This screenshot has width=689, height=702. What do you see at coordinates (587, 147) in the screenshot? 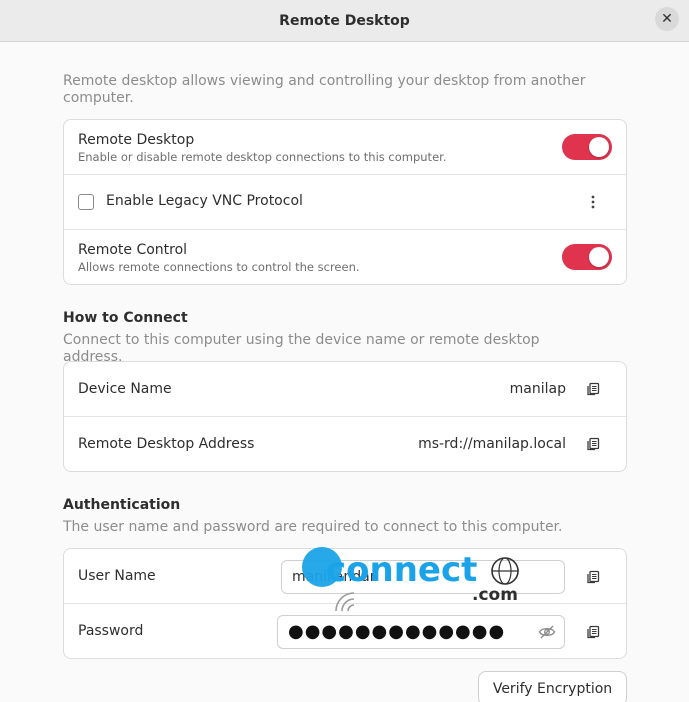
I see `remote-desktop-toggle` at bounding box center [587, 147].